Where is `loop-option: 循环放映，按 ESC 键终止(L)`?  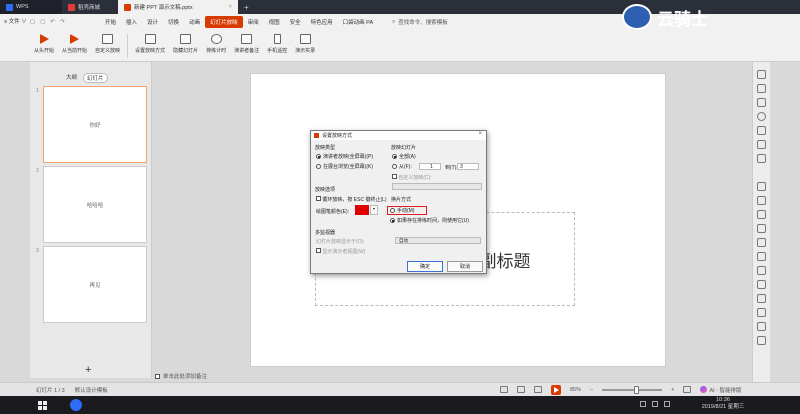
loop-option: 循环放映，按 ESC 键终止(L) is located at coordinates (351, 199).